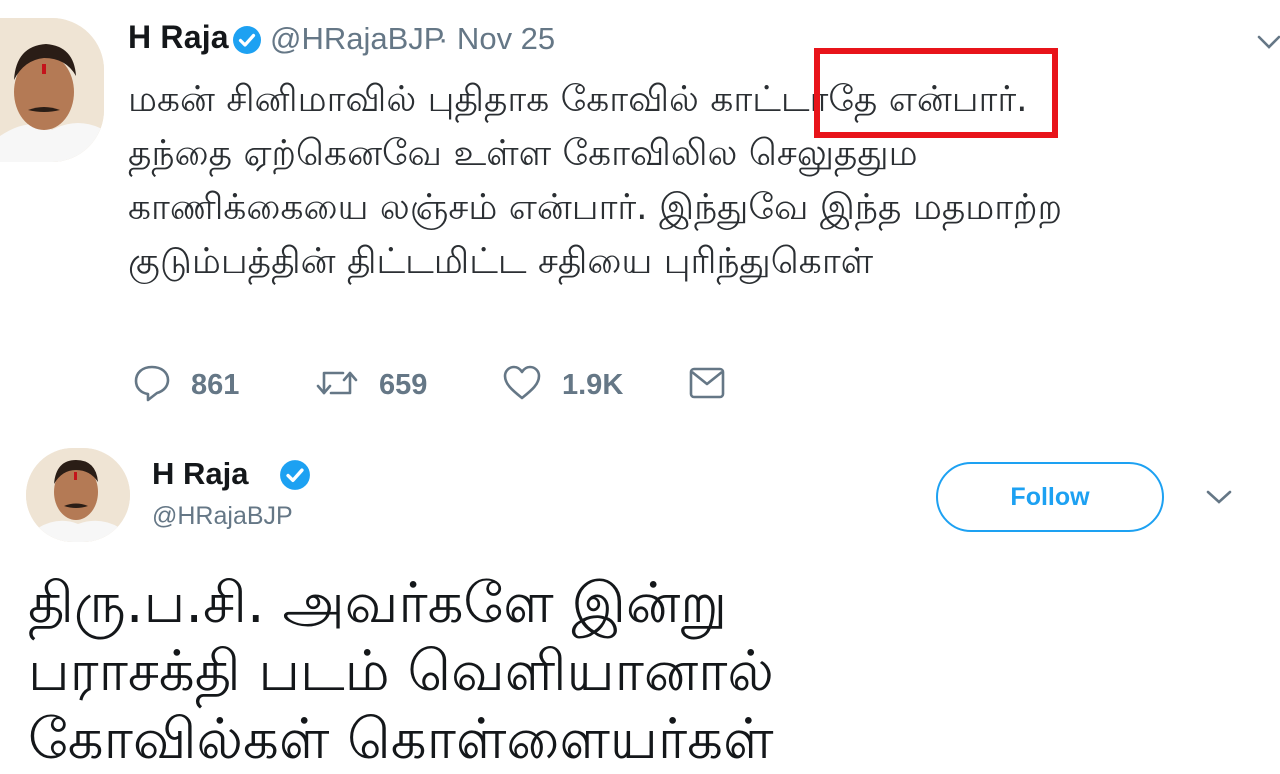  What do you see at coordinates (215, 384) in the screenshot?
I see `reply-count: 861` at bounding box center [215, 384].